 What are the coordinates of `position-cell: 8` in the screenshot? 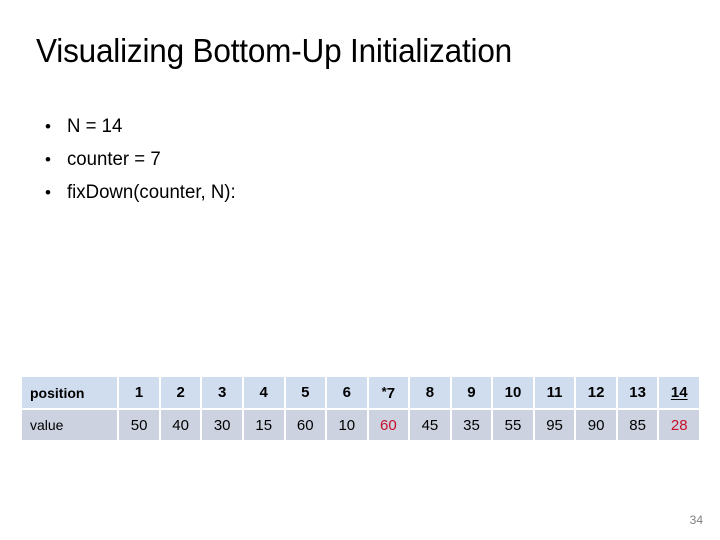 It's located at (430, 392).